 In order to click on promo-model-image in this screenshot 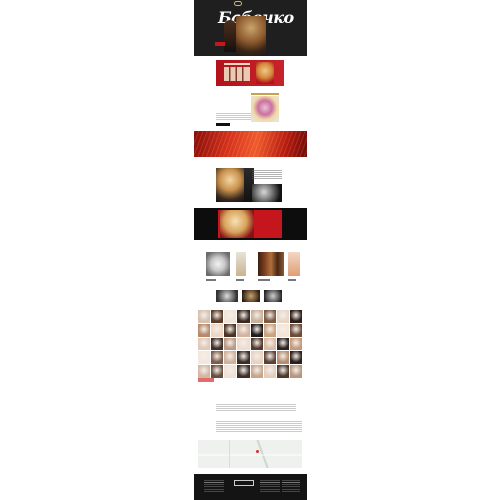, I will do `click(265, 73)`.